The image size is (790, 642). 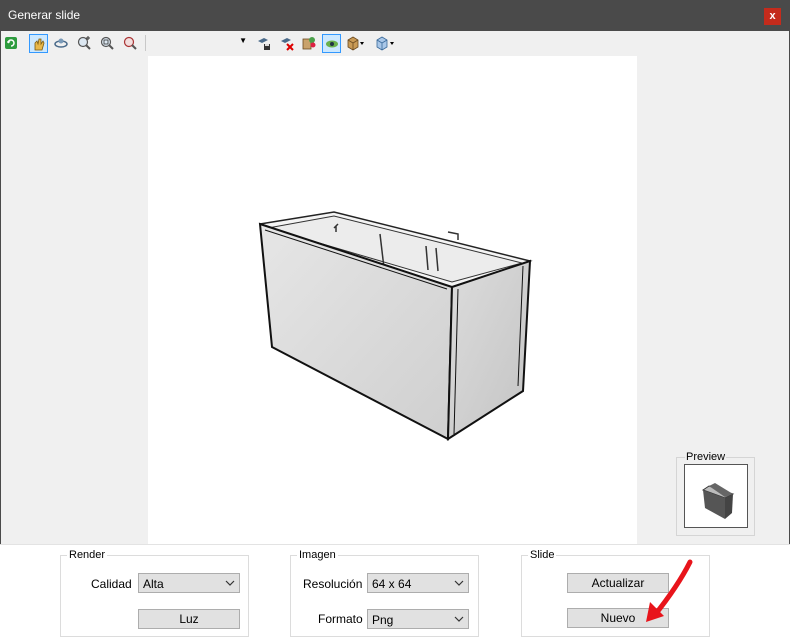 I want to click on materials-icon, so click(x=309, y=43).